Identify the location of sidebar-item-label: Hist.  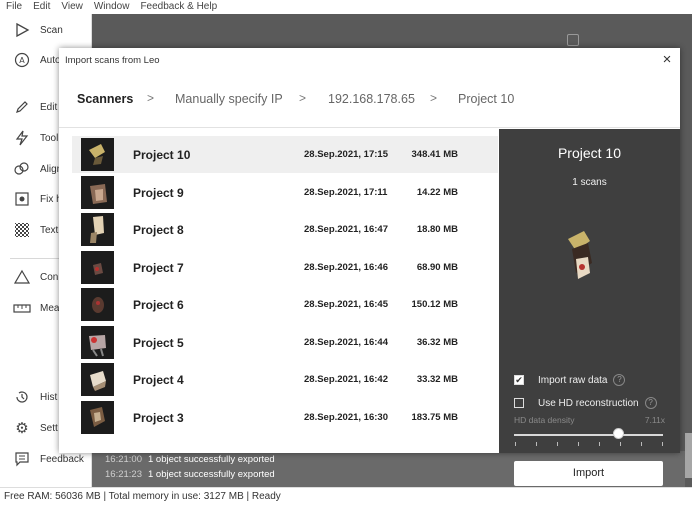
(49, 397).